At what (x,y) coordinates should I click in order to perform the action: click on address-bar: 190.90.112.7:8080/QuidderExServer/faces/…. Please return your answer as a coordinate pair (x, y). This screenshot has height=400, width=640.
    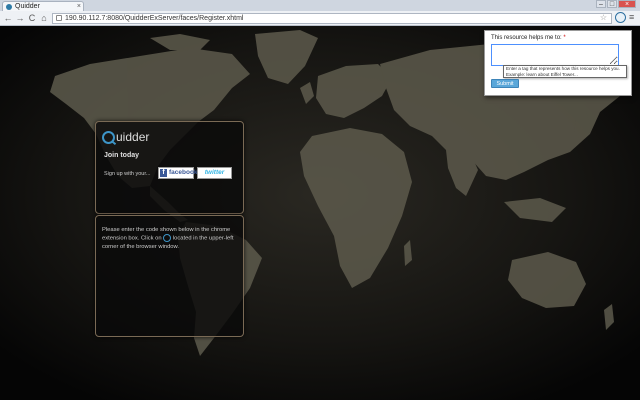
    Looking at the image, I should click on (332, 18).